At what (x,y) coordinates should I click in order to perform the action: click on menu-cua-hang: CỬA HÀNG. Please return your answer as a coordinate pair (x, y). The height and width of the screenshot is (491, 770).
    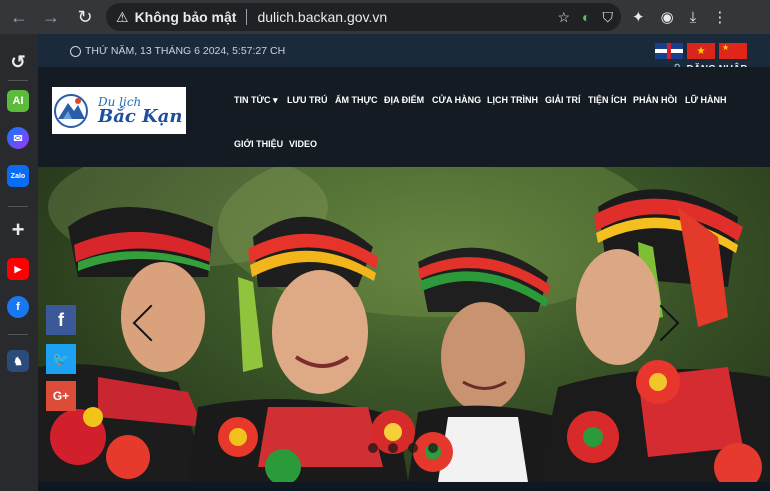
    Looking at the image, I should click on (456, 100).